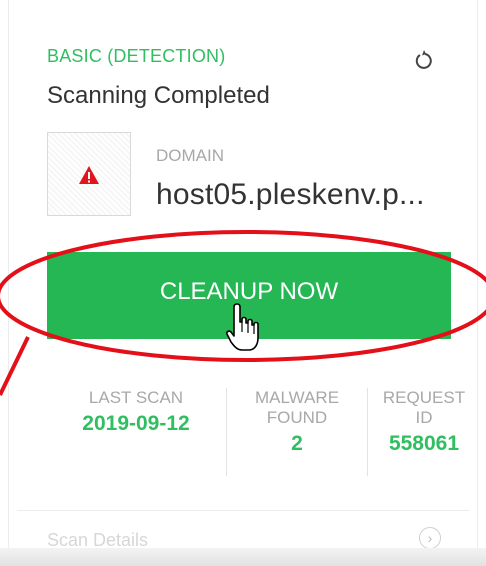  I want to click on stat-last-scan: LAST SCAN 2019-09-12, so click(136, 411).